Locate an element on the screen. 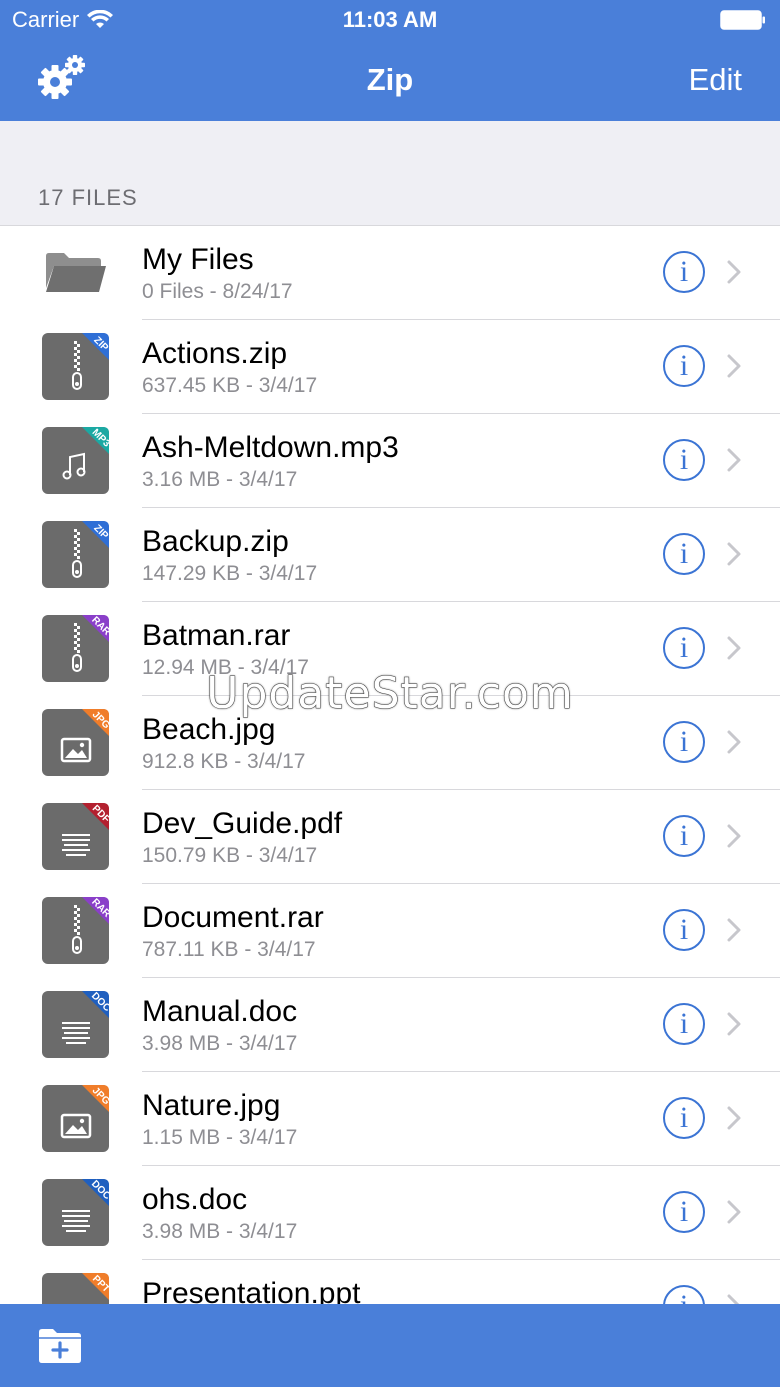 This screenshot has width=780, height=1387. file-name: My Files is located at coordinates (198, 259).